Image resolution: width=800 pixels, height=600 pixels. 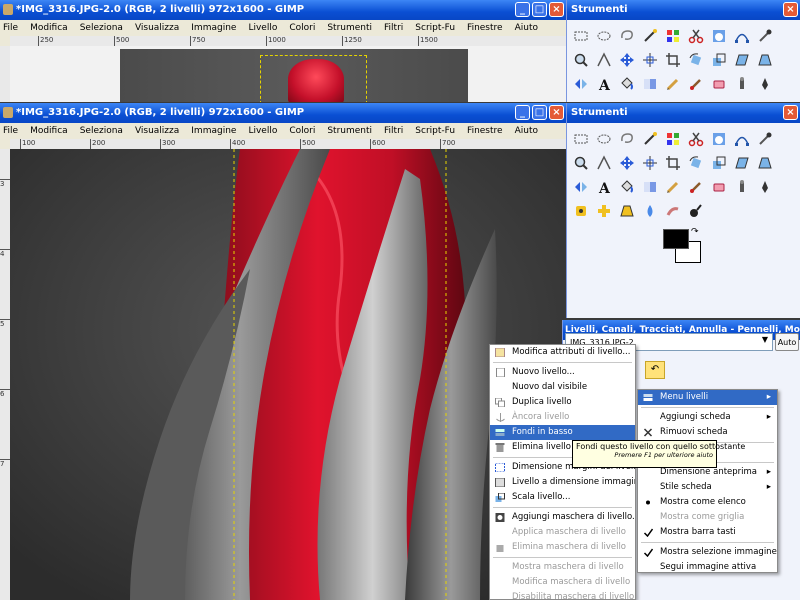 What do you see at coordinates (655, 370) in the screenshot?
I see `undo-icon: ↶` at bounding box center [655, 370].